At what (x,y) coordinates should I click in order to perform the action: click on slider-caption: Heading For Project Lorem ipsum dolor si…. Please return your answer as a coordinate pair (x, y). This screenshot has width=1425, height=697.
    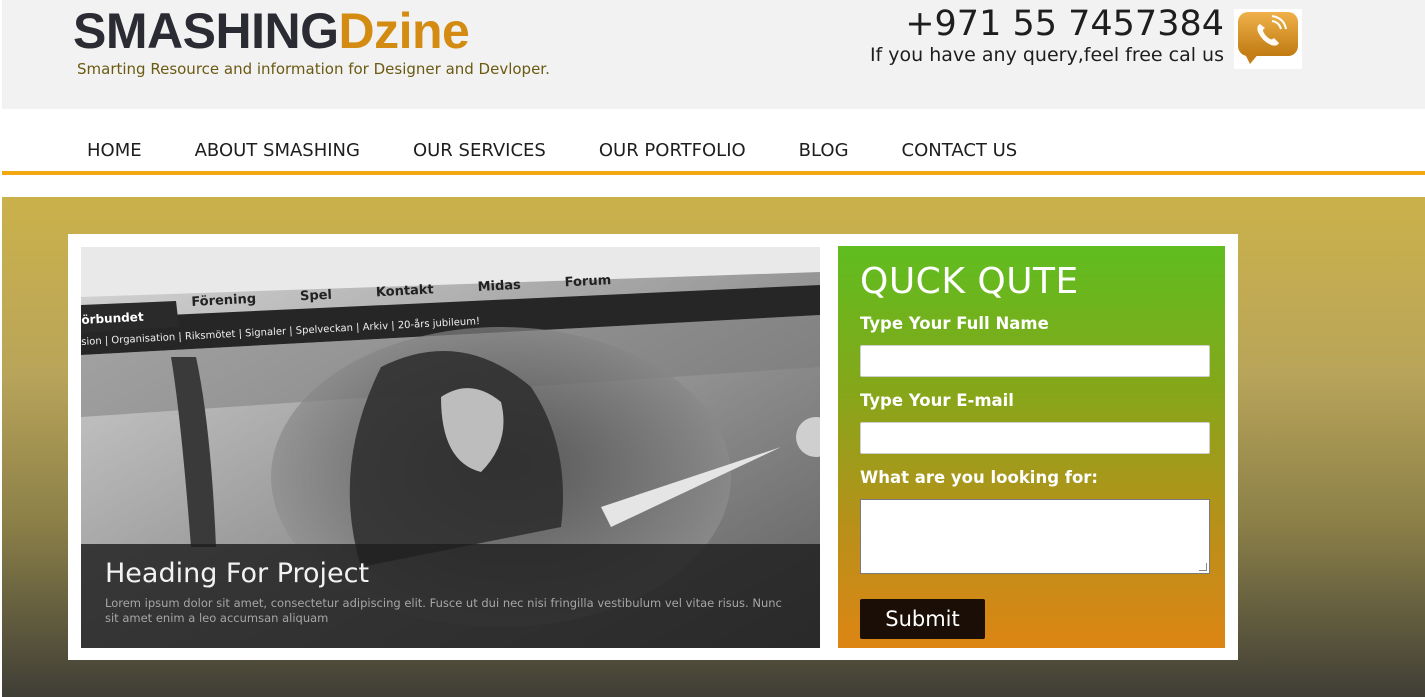
    Looking at the image, I should click on (450, 596).